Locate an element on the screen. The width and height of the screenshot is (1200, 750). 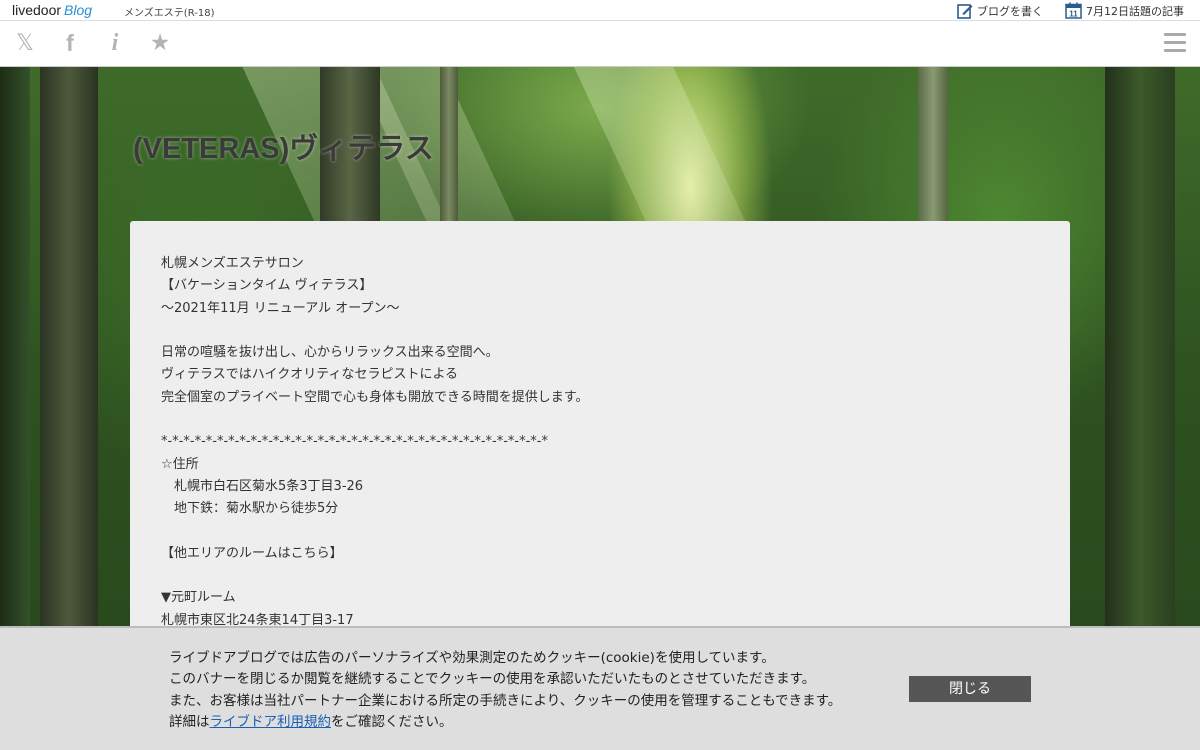
write-blog-button: ブログを書く is located at coordinates (1000, 10).